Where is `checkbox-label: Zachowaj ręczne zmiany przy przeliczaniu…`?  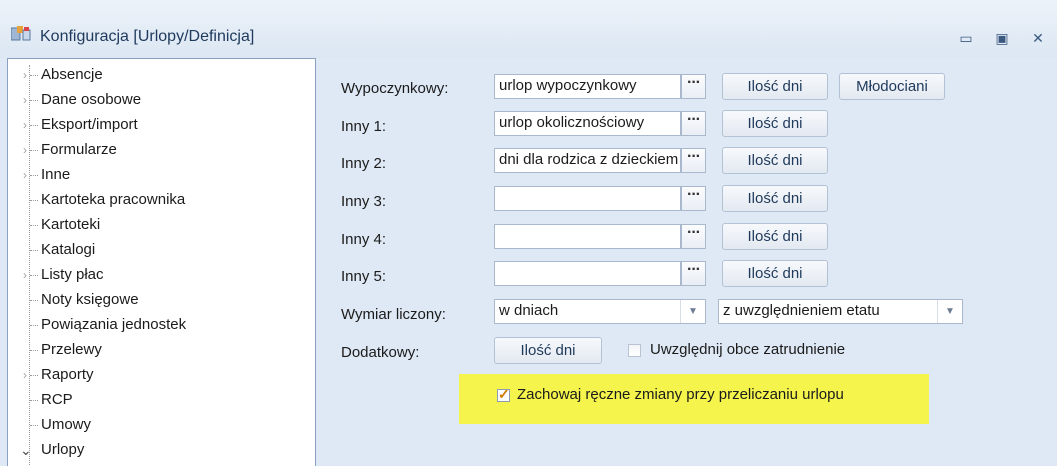 checkbox-label: Zachowaj ręczne zmiany przy przeliczaniu… is located at coordinates (680, 394).